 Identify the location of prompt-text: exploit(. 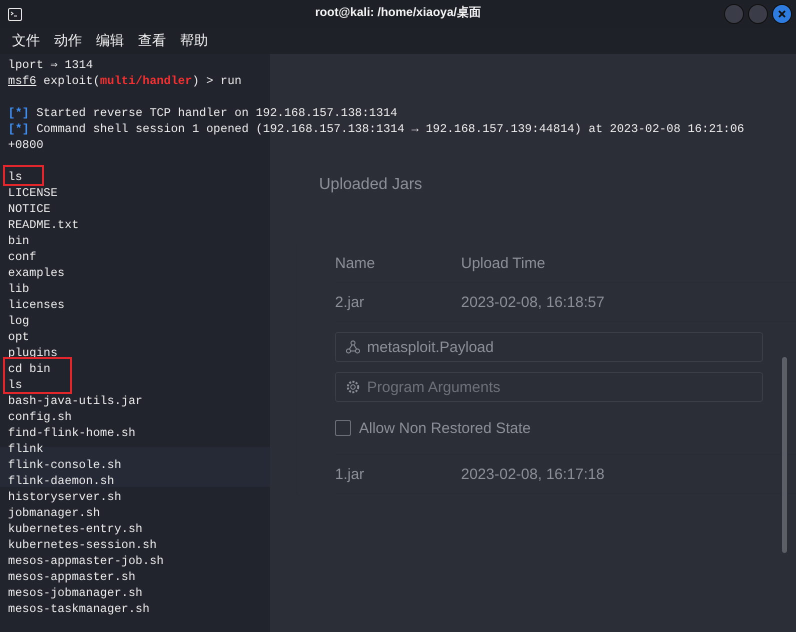
(71, 81).